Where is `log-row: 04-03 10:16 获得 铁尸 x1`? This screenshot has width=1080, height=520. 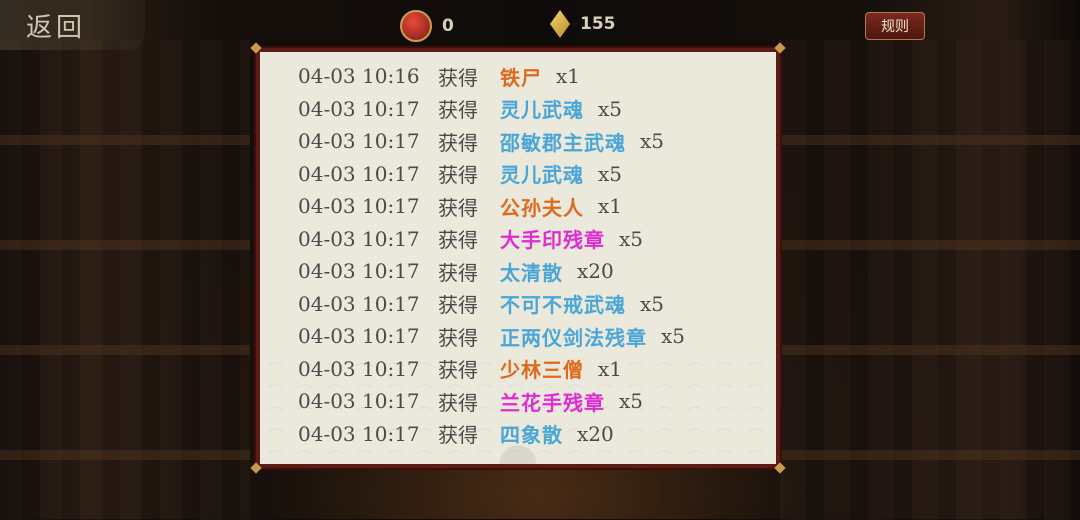
log-row: 04-03 10:16 获得 铁尸 x1 is located at coordinates (518, 76).